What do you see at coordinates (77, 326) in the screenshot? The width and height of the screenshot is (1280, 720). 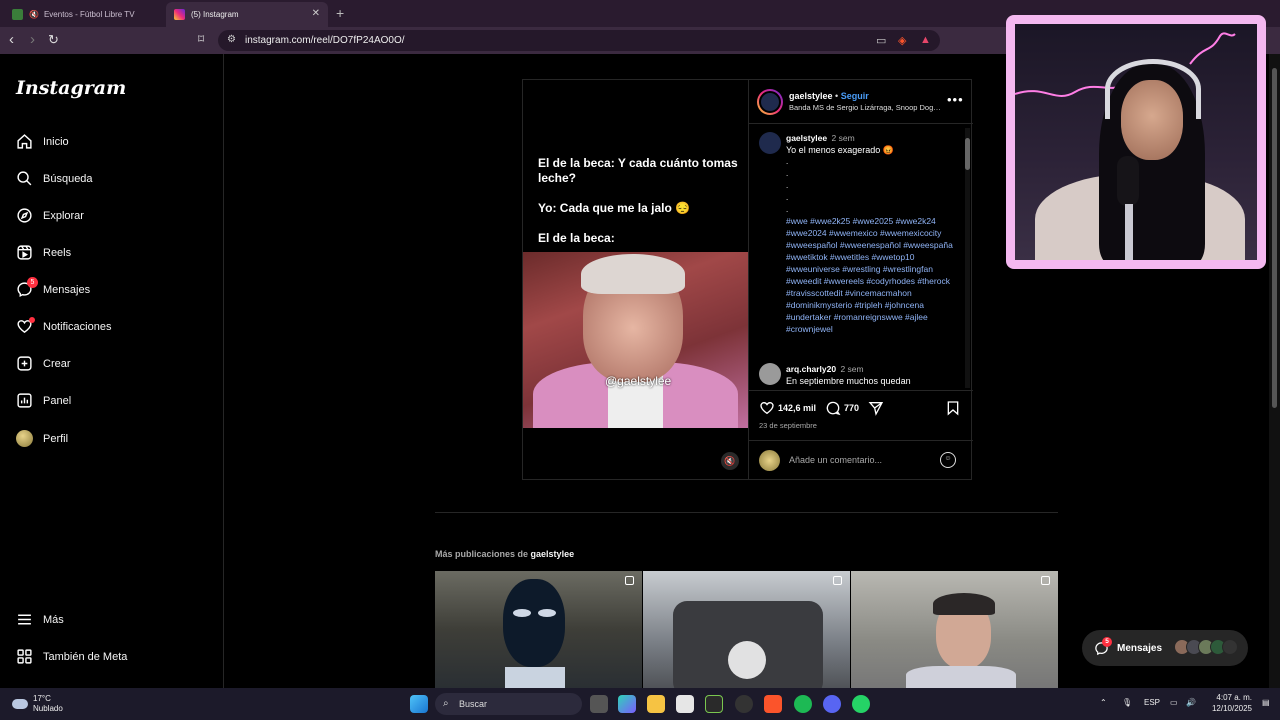 I see `sidebar-item-label: Notificaciones` at bounding box center [77, 326].